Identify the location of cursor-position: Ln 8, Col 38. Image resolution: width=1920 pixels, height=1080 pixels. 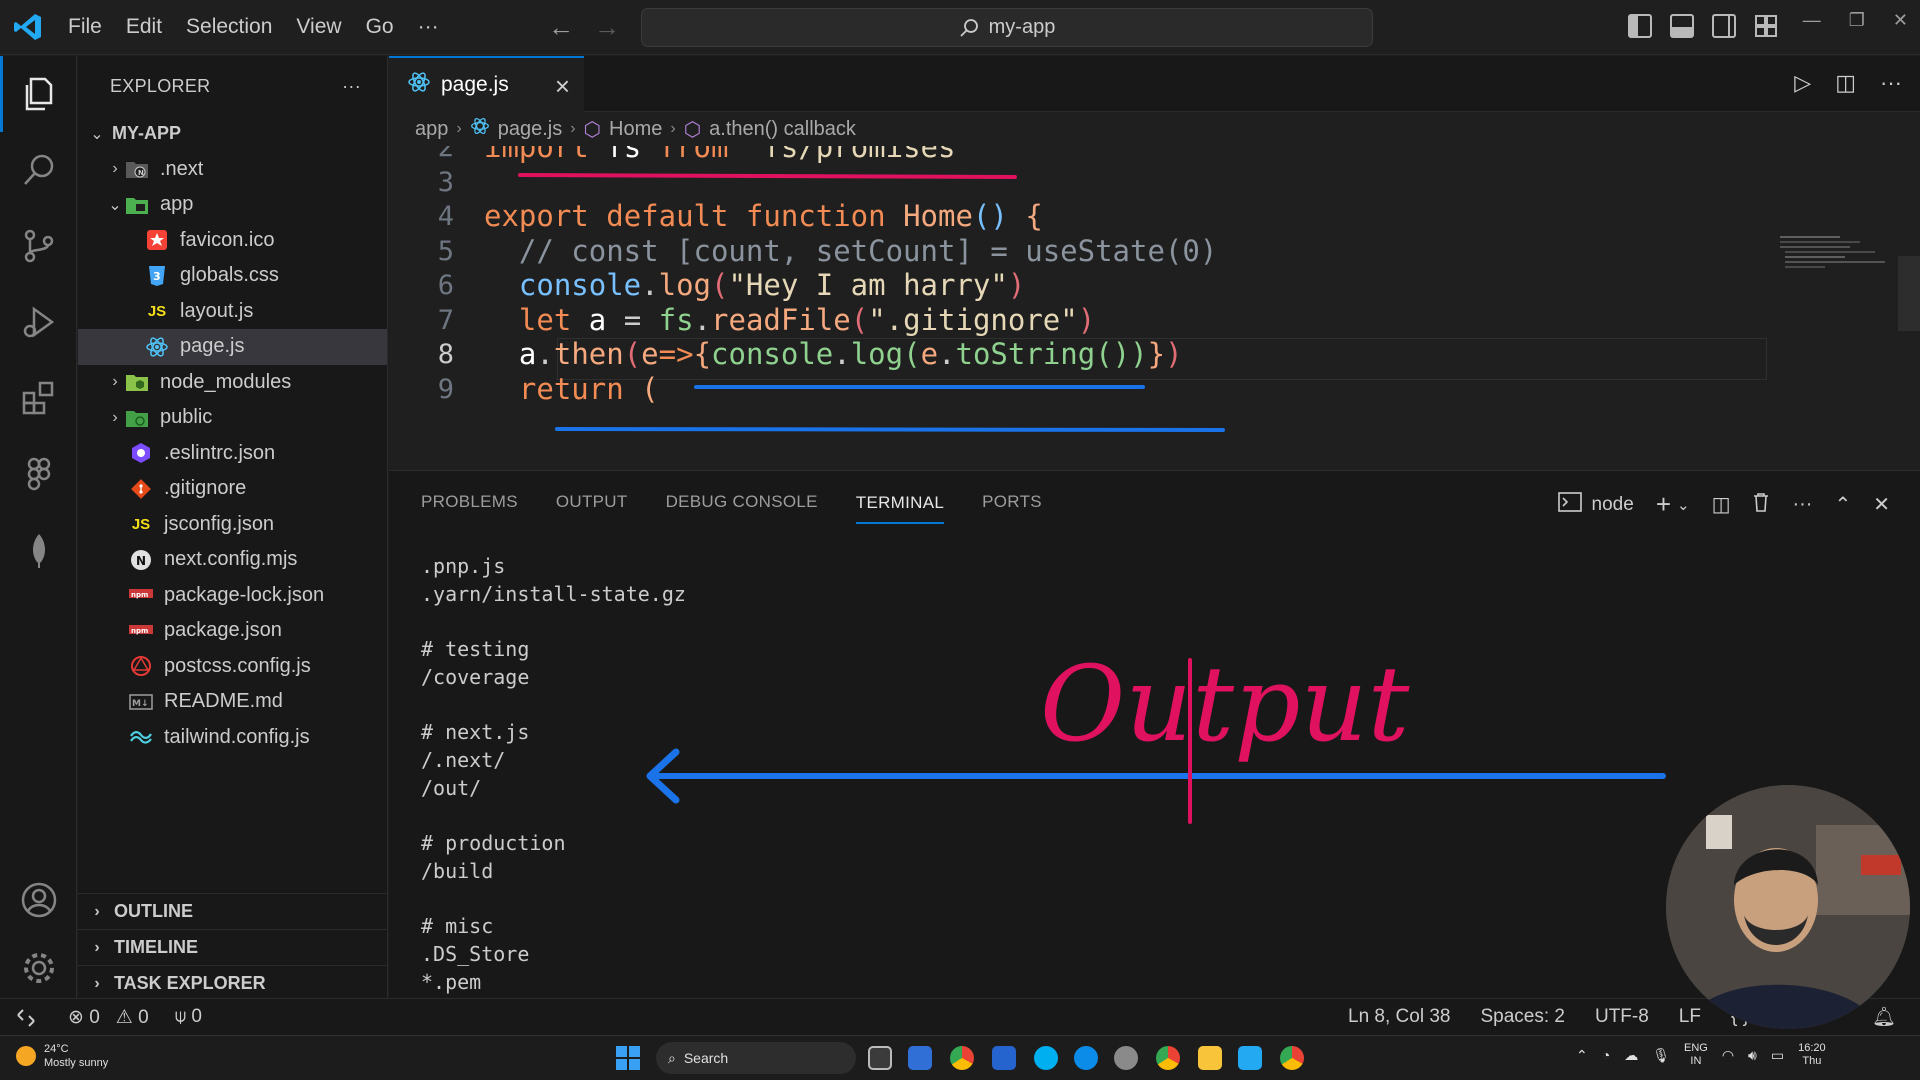
(1399, 1017).